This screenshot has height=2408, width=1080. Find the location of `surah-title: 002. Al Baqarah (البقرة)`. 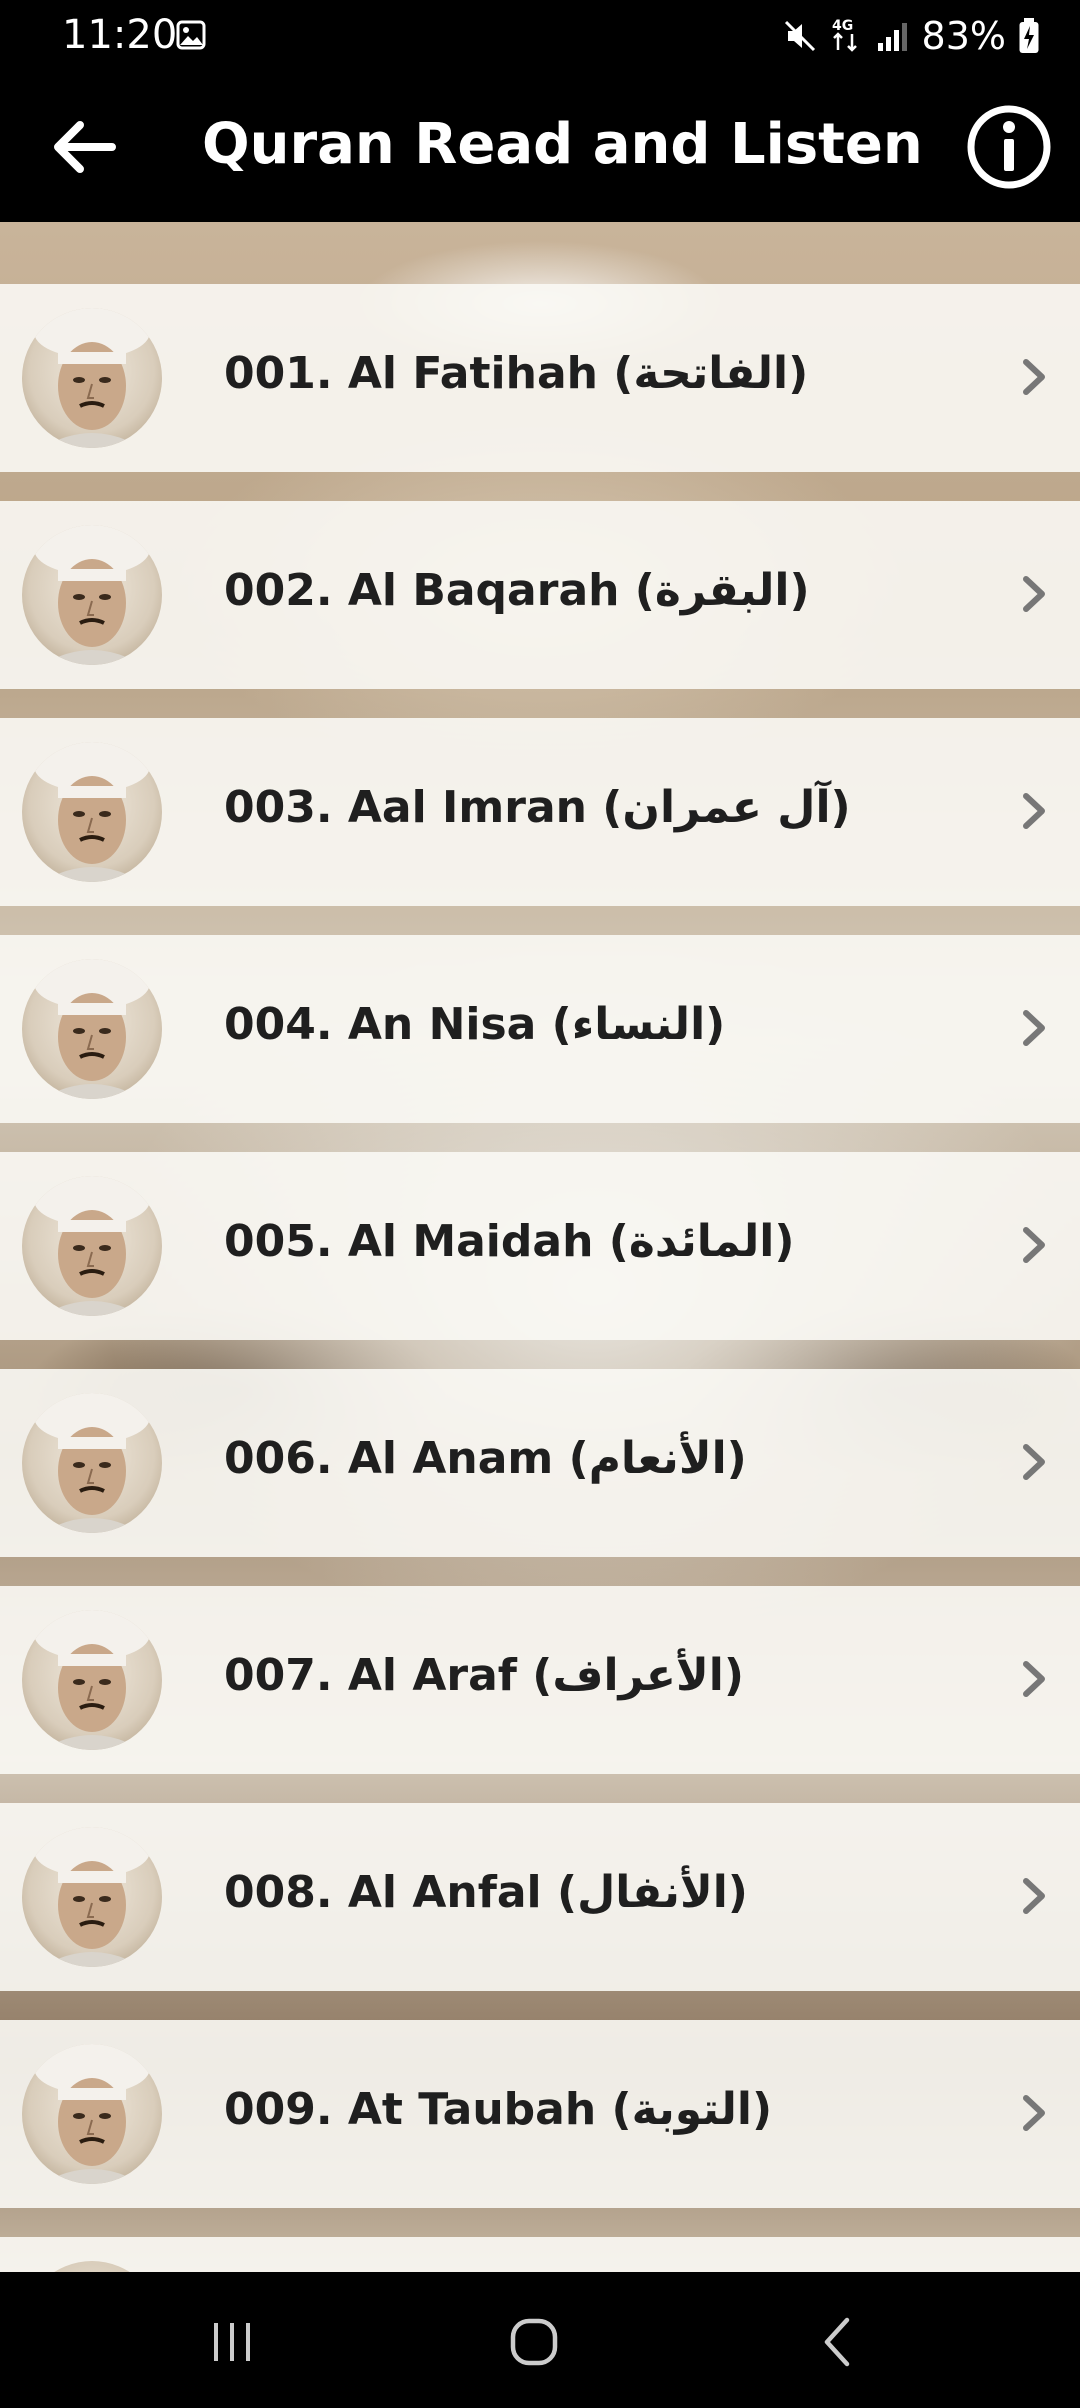

surah-title: 002. Al Baqarah (البقرة) is located at coordinates (517, 590).